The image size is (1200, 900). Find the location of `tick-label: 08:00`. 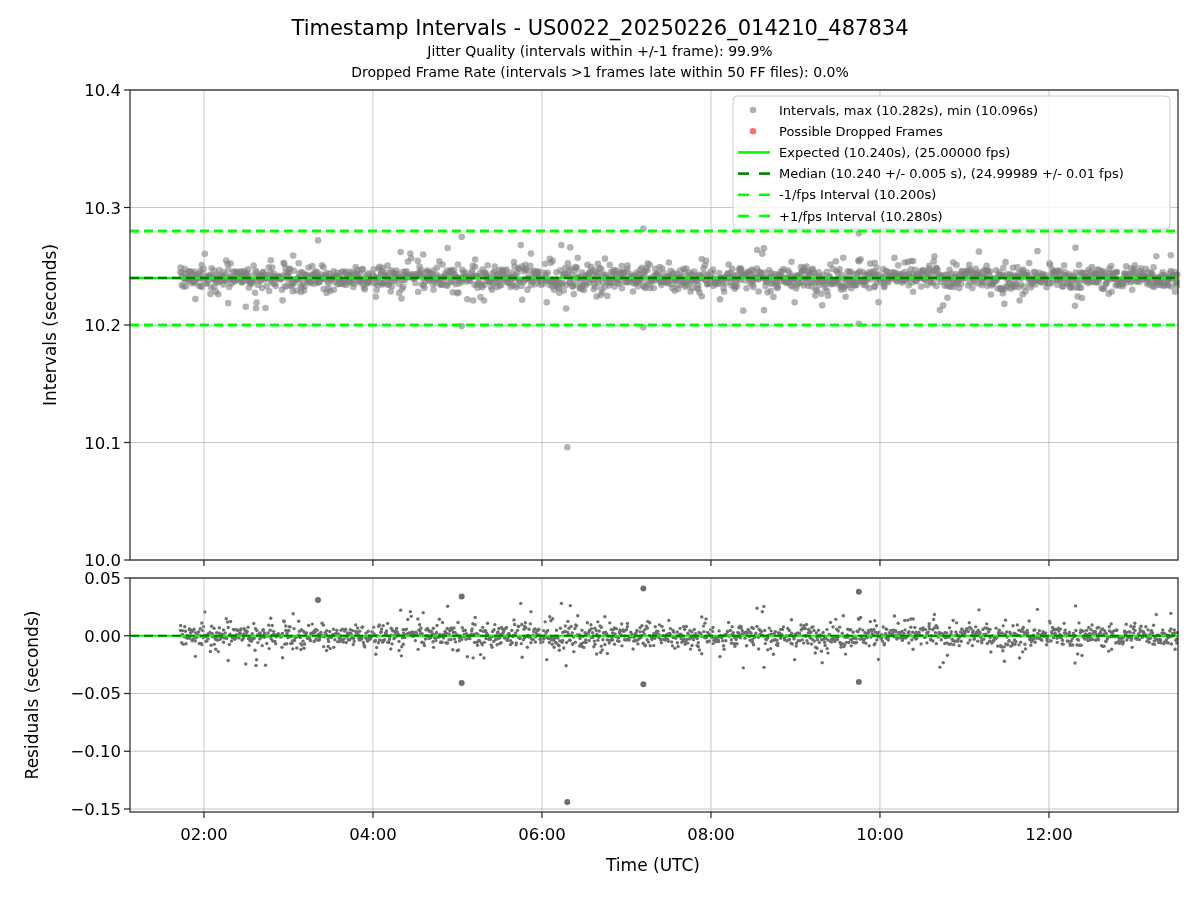

tick-label: 08:00 is located at coordinates (711, 834).